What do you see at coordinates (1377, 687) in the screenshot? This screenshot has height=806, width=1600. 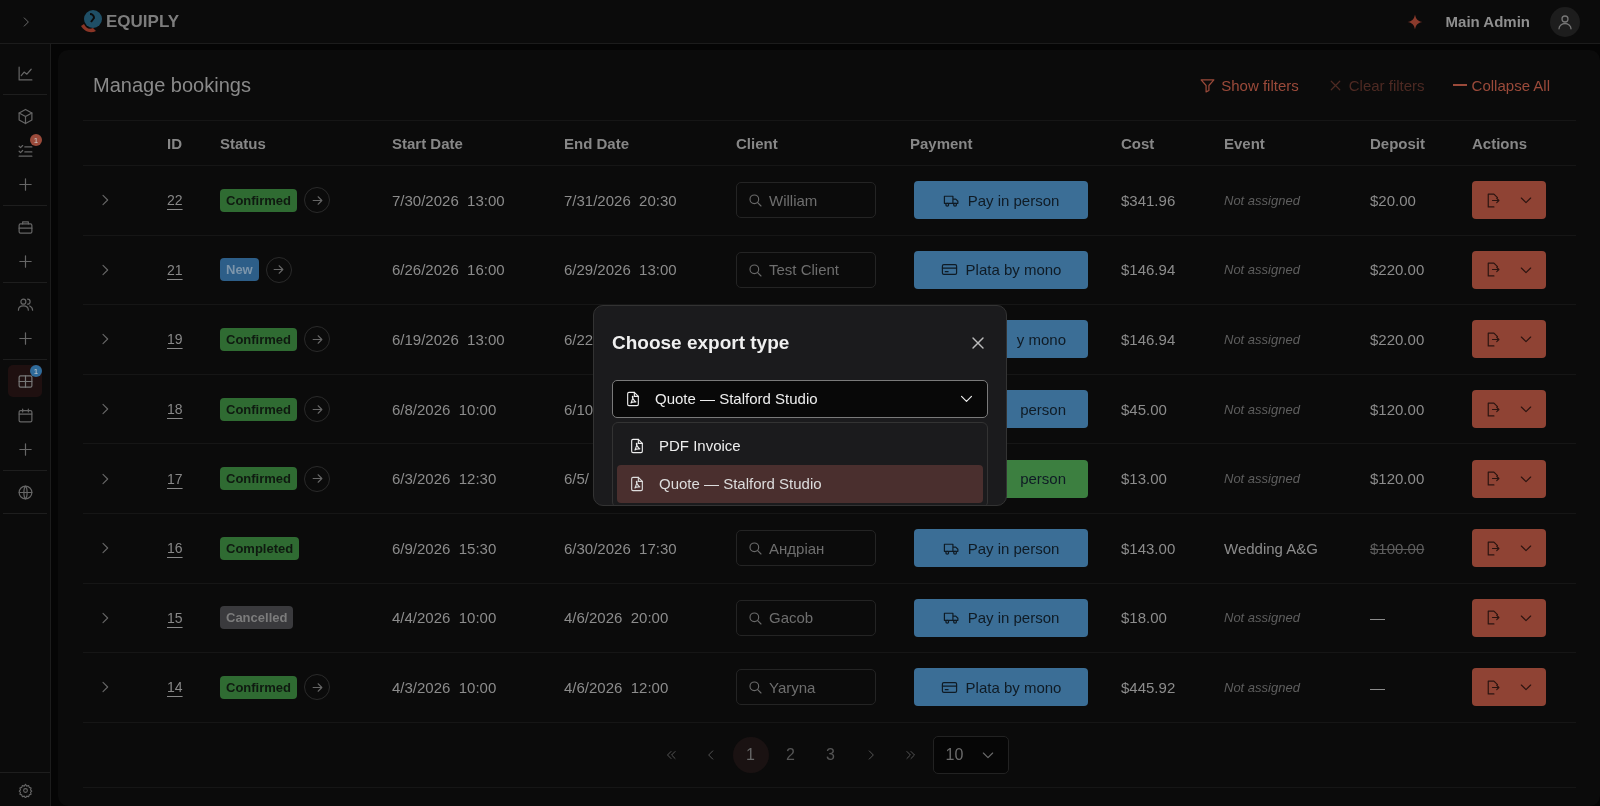 I see `deposit-amount: —` at bounding box center [1377, 687].